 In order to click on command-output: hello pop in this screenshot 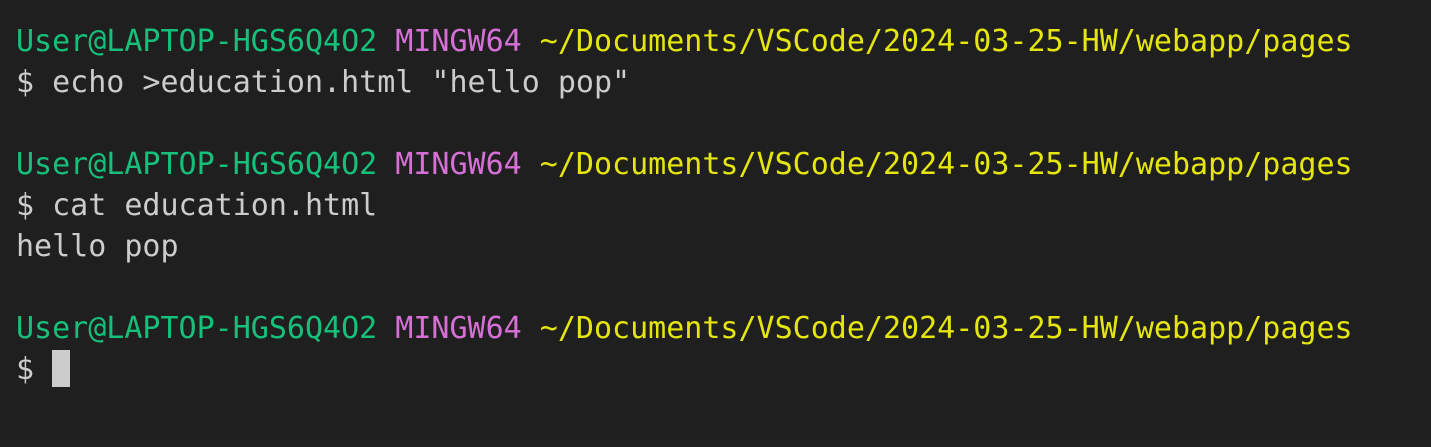, I will do `click(97, 246)`.